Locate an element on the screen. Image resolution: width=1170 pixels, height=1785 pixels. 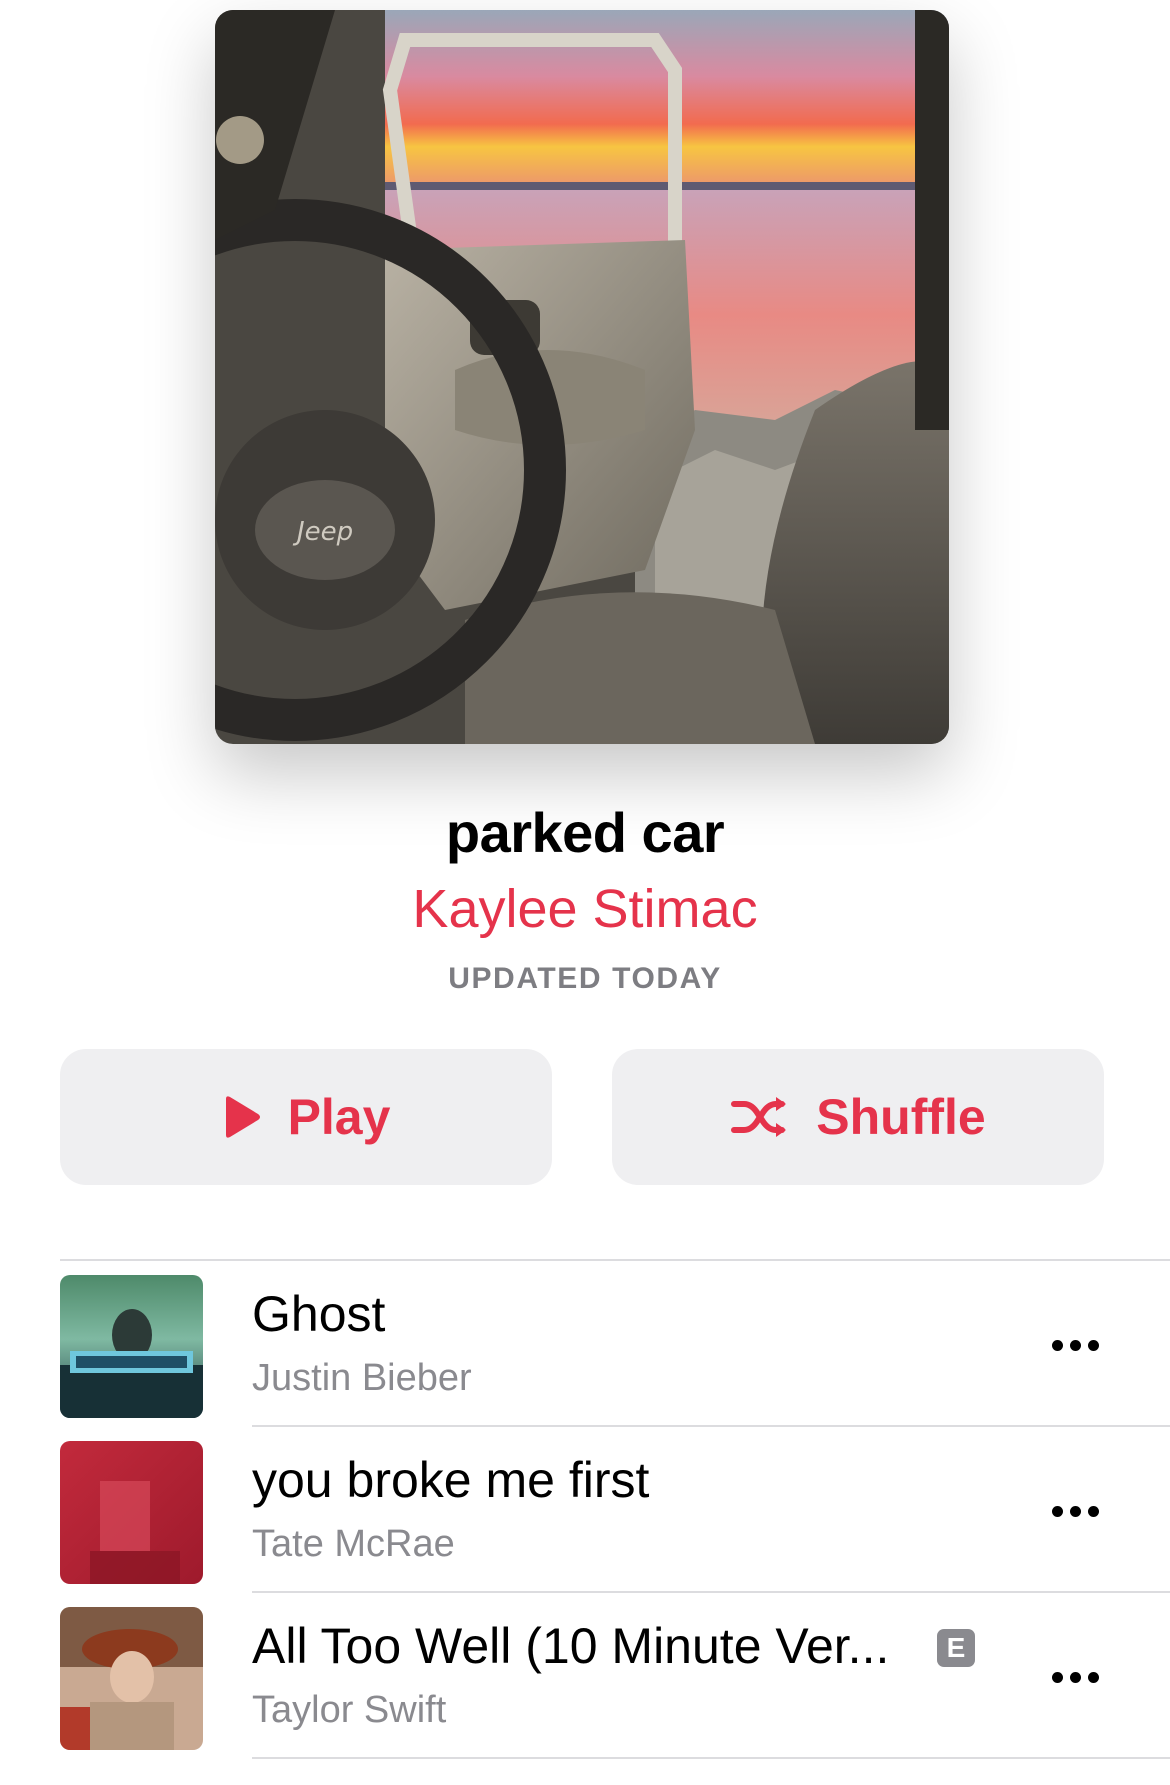
track-row-ghost: Ghost Justin Bieber is located at coordinates (585, 1348).